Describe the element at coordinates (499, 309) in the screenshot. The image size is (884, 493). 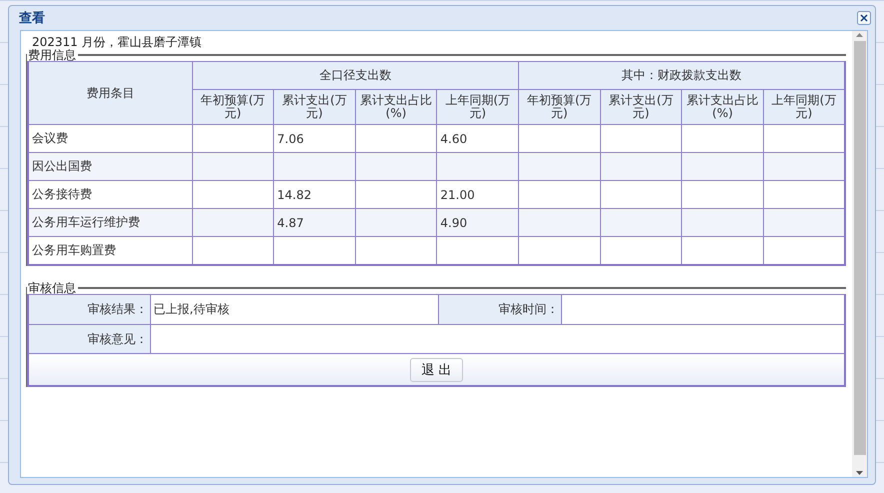
I see `field-label: 审核时间：` at that location.